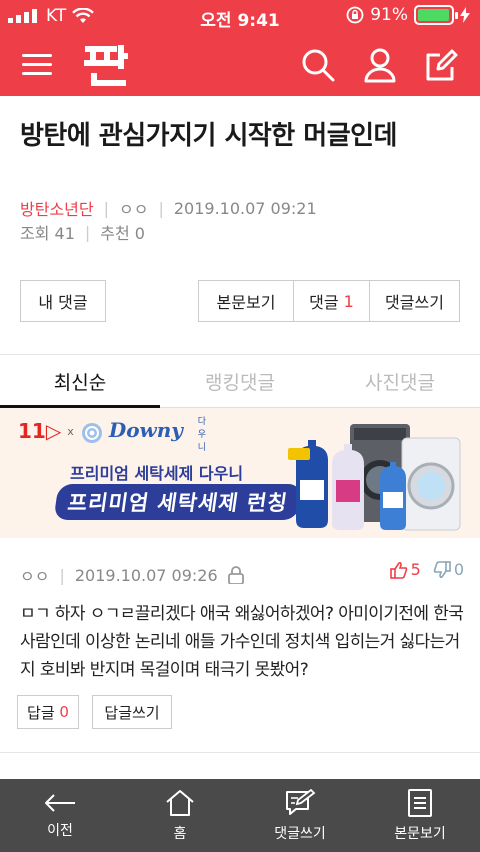 Image resolution: width=480 pixels, height=852 pixels. What do you see at coordinates (157, 473) in the screenshot?
I see `ad-headline: 프리미엄 세탁세제 다우니` at bounding box center [157, 473].